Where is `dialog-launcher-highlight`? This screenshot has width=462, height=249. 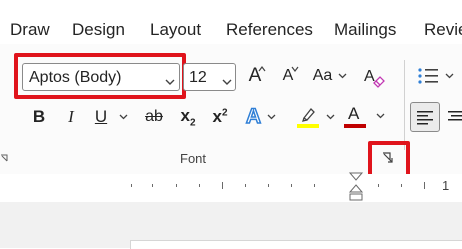
dialog-launcher-highlight is located at coordinates (389, 159).